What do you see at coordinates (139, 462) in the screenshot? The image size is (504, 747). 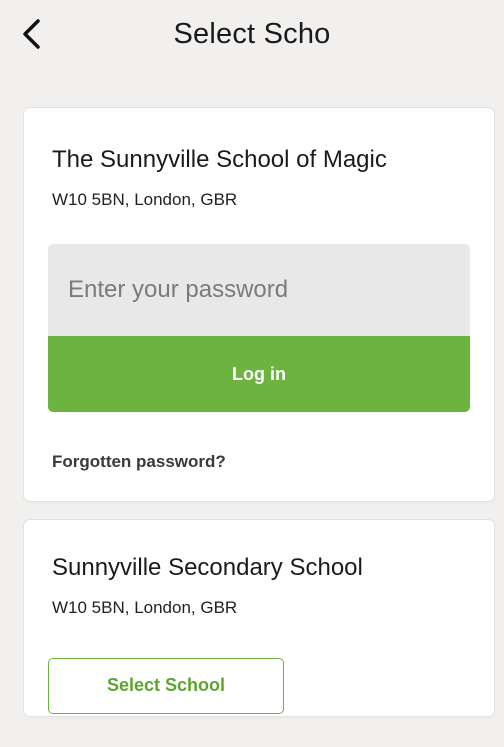 I see `forgot-password-link: Forgotten password?` at bounding box center [139, 462].